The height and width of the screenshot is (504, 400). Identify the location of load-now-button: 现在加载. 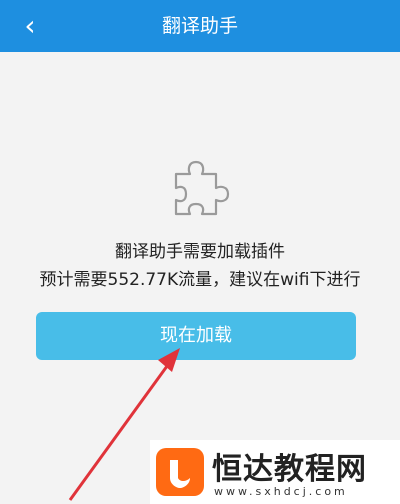
(196, 336).